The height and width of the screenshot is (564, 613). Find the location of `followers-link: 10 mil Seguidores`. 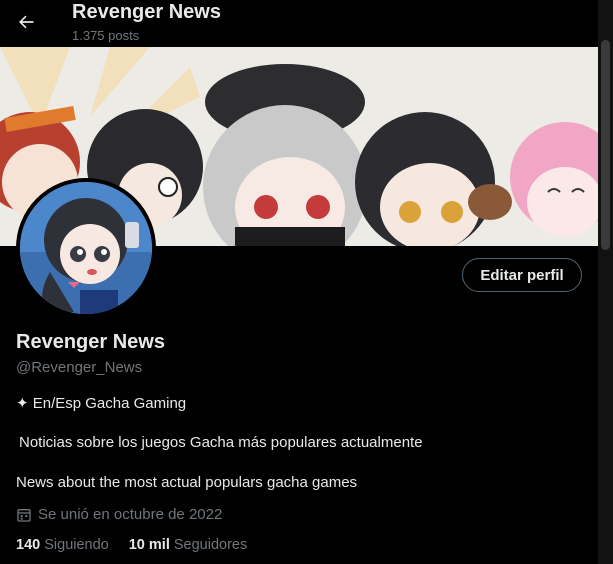

followers-link: 10 mil Seguidores is located at coordinates (188, 545).